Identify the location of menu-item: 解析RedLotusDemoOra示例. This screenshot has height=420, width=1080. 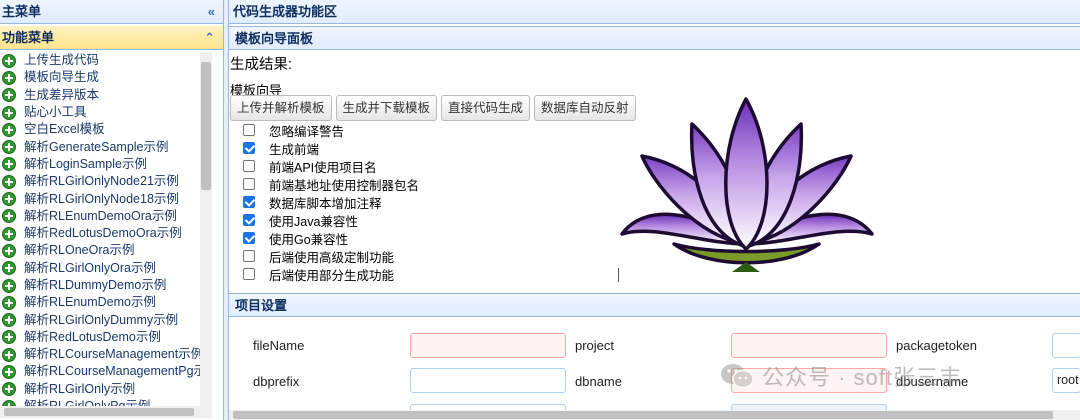
(106, 233).